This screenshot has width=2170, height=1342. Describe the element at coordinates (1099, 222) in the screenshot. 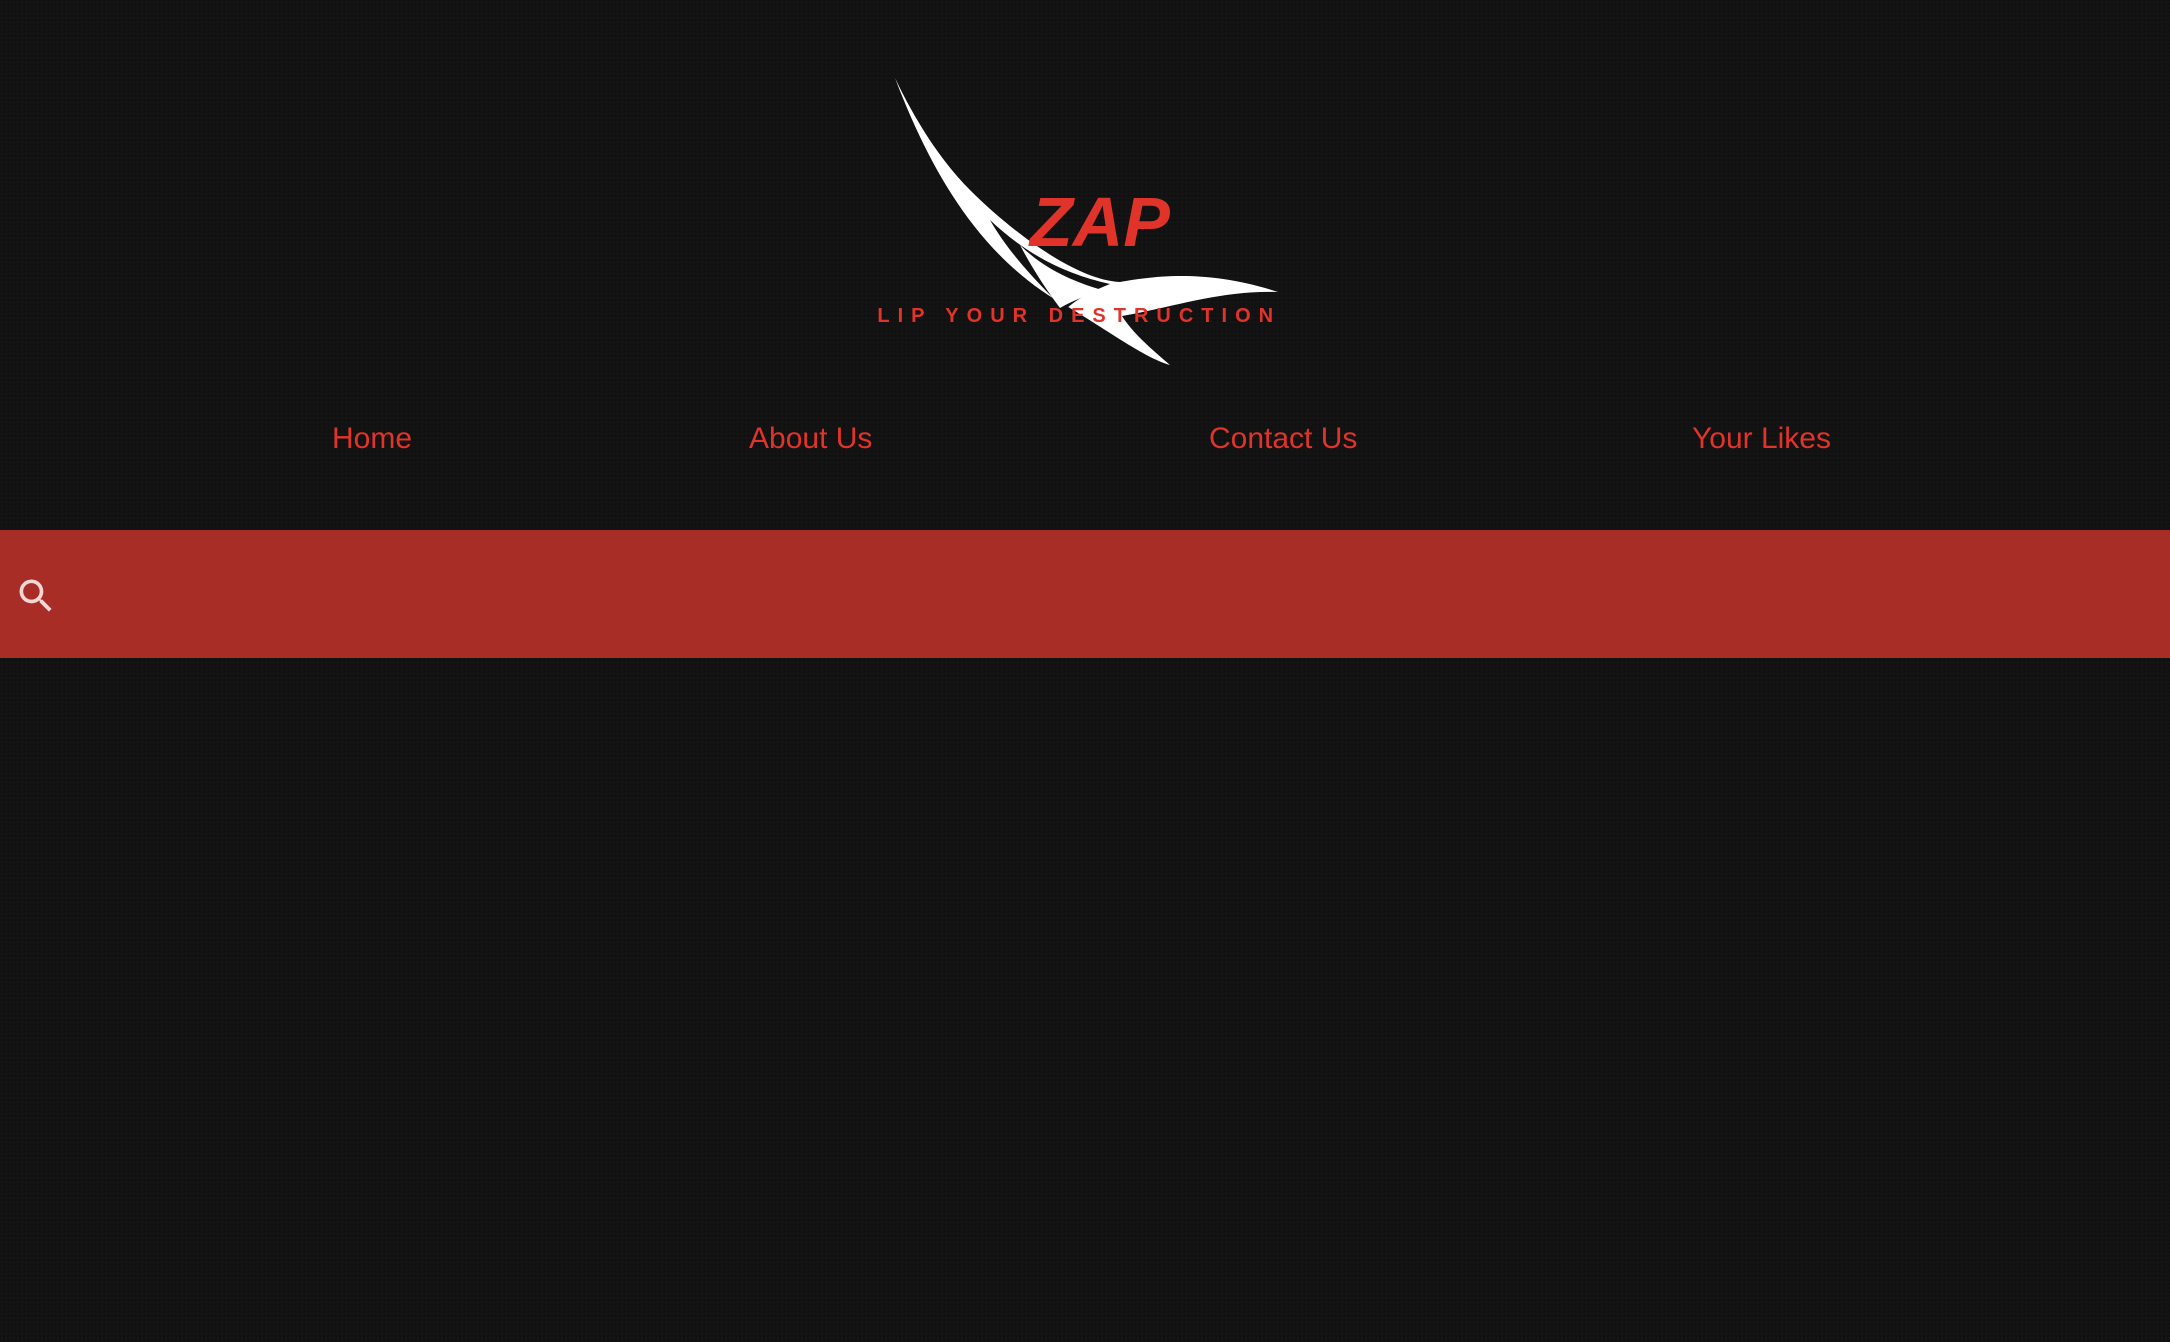

I see `brand-name: ZAP` at that location.